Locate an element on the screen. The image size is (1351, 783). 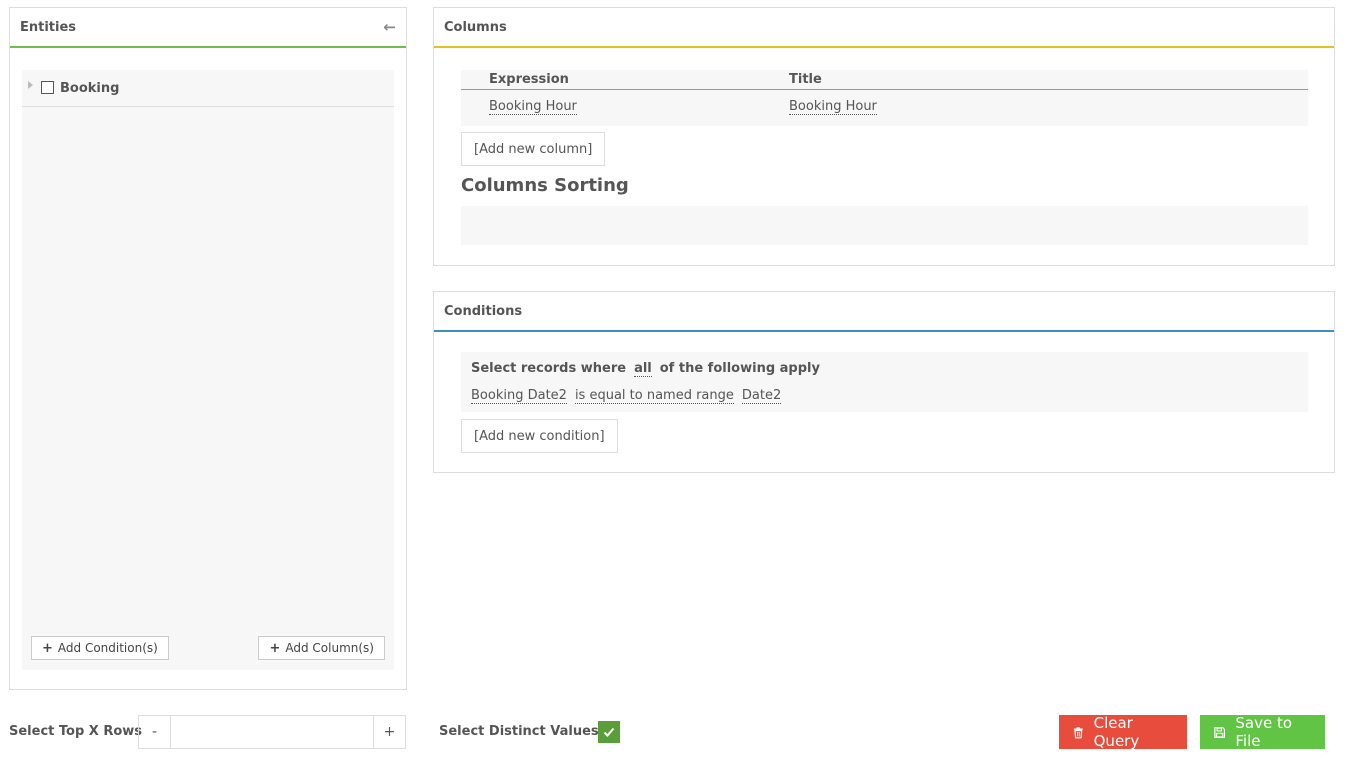
triangle-right-icon is located at coordinates (30, 85).